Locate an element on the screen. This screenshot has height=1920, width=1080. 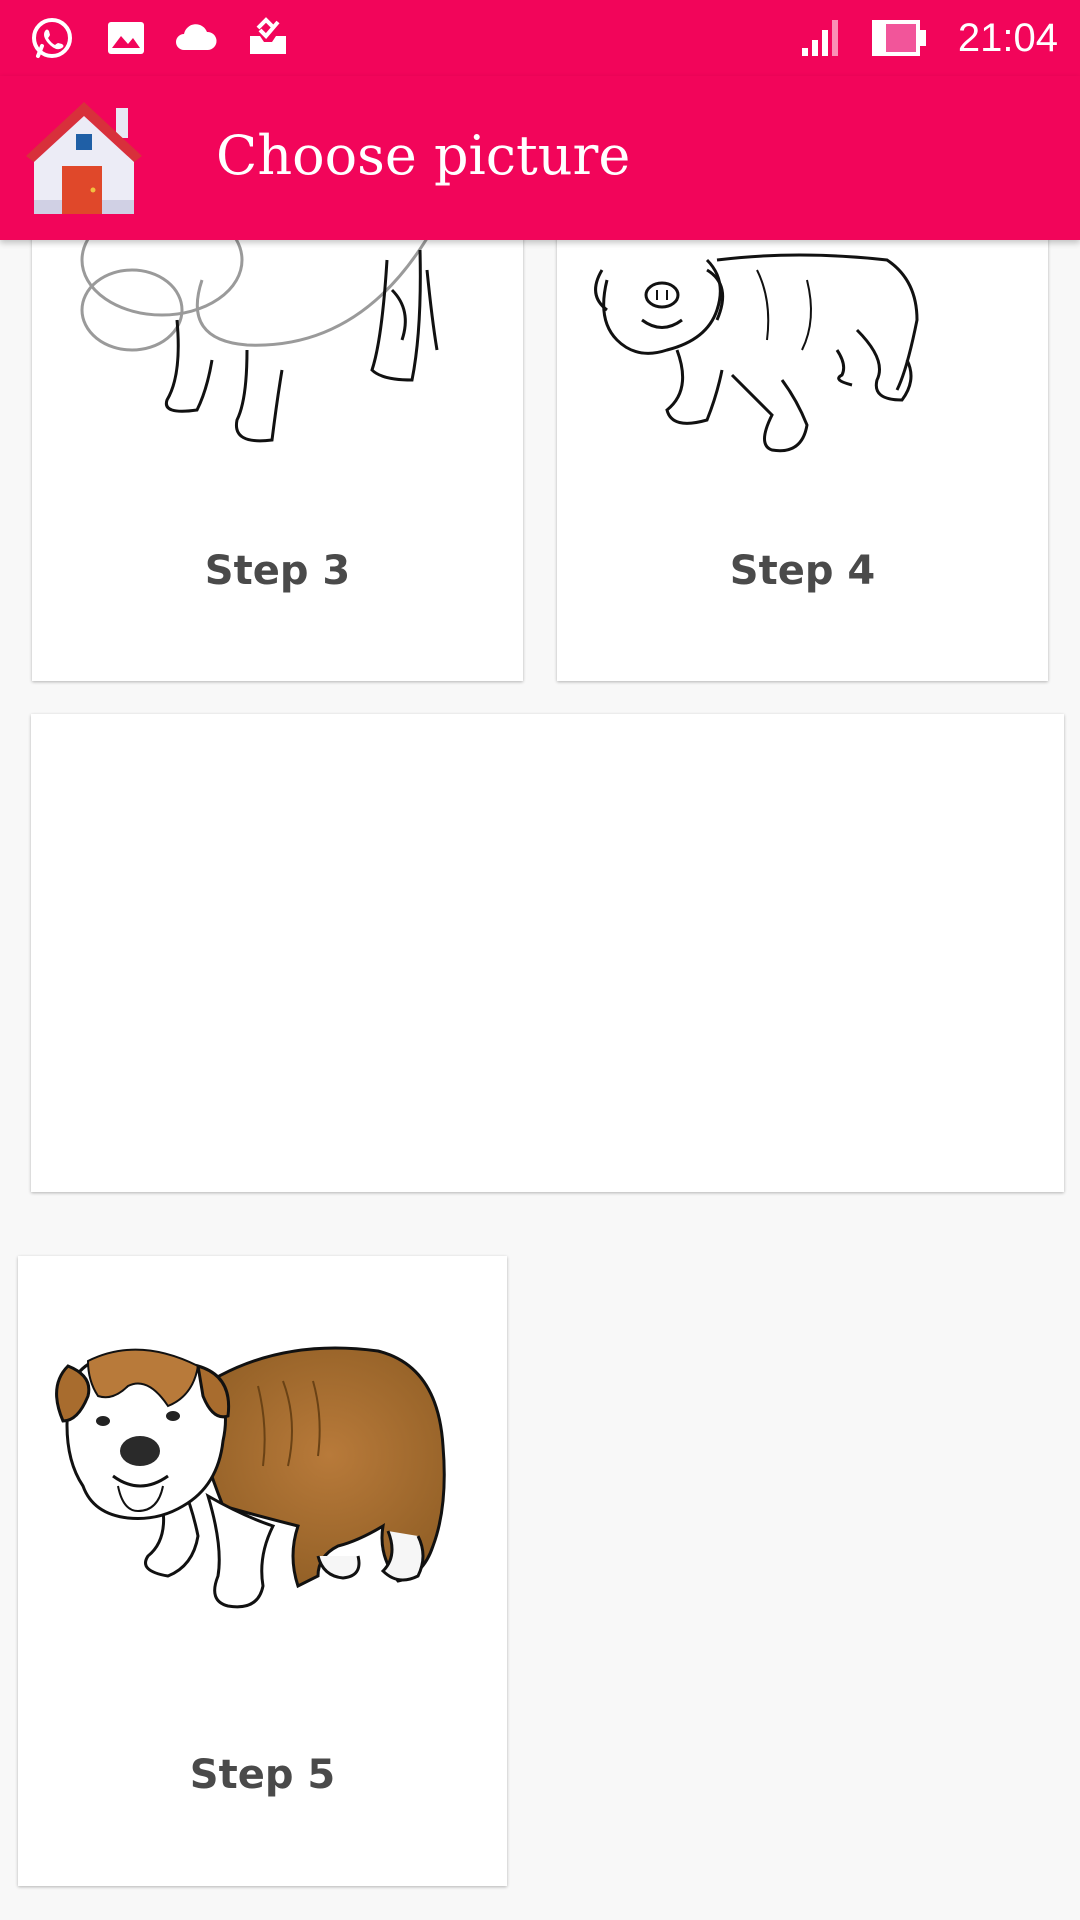
app-bar: Choose picture is located at coordinates (540, 158).